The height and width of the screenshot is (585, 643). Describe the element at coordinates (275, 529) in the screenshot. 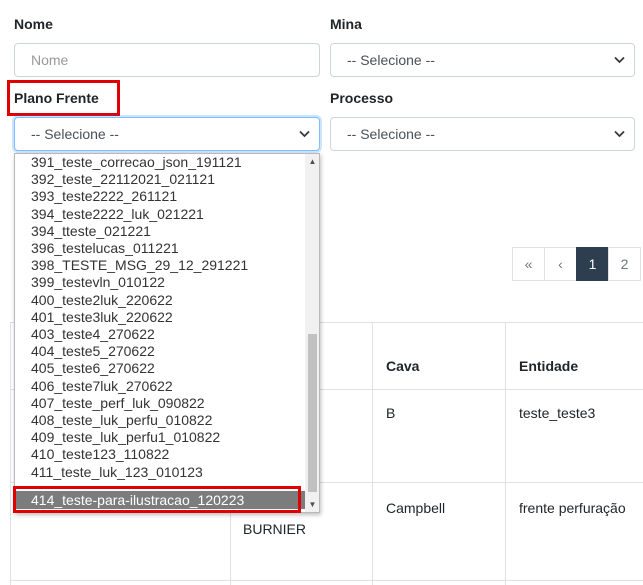

I see `table-cell-partial: BURNIER` at that location.